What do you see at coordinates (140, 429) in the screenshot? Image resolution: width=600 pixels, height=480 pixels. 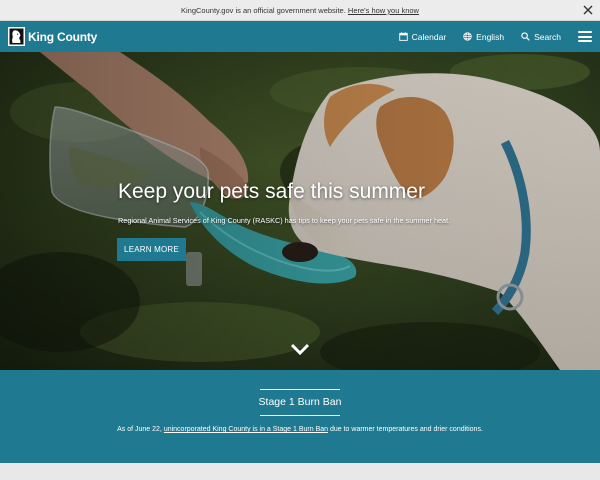 I see `alert-text-before: As of June 22,` at bounding box center [140, 429].